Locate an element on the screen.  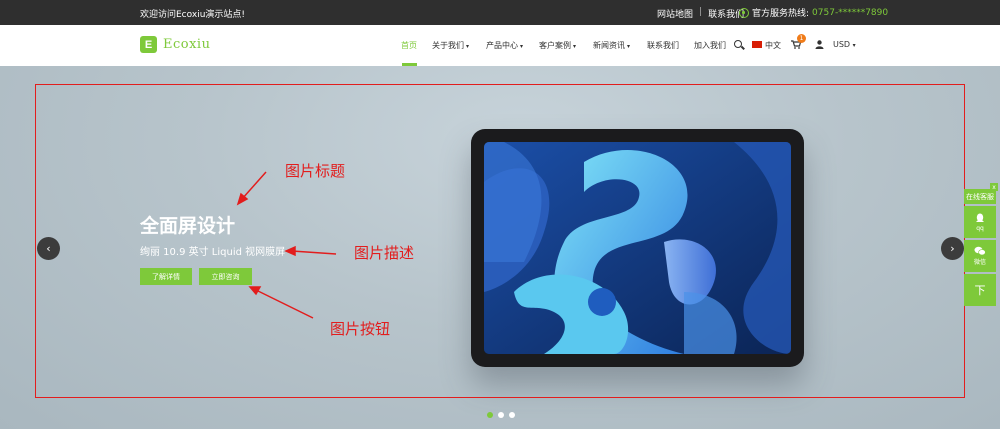
slider-dots is located at coordinates (501, 415).